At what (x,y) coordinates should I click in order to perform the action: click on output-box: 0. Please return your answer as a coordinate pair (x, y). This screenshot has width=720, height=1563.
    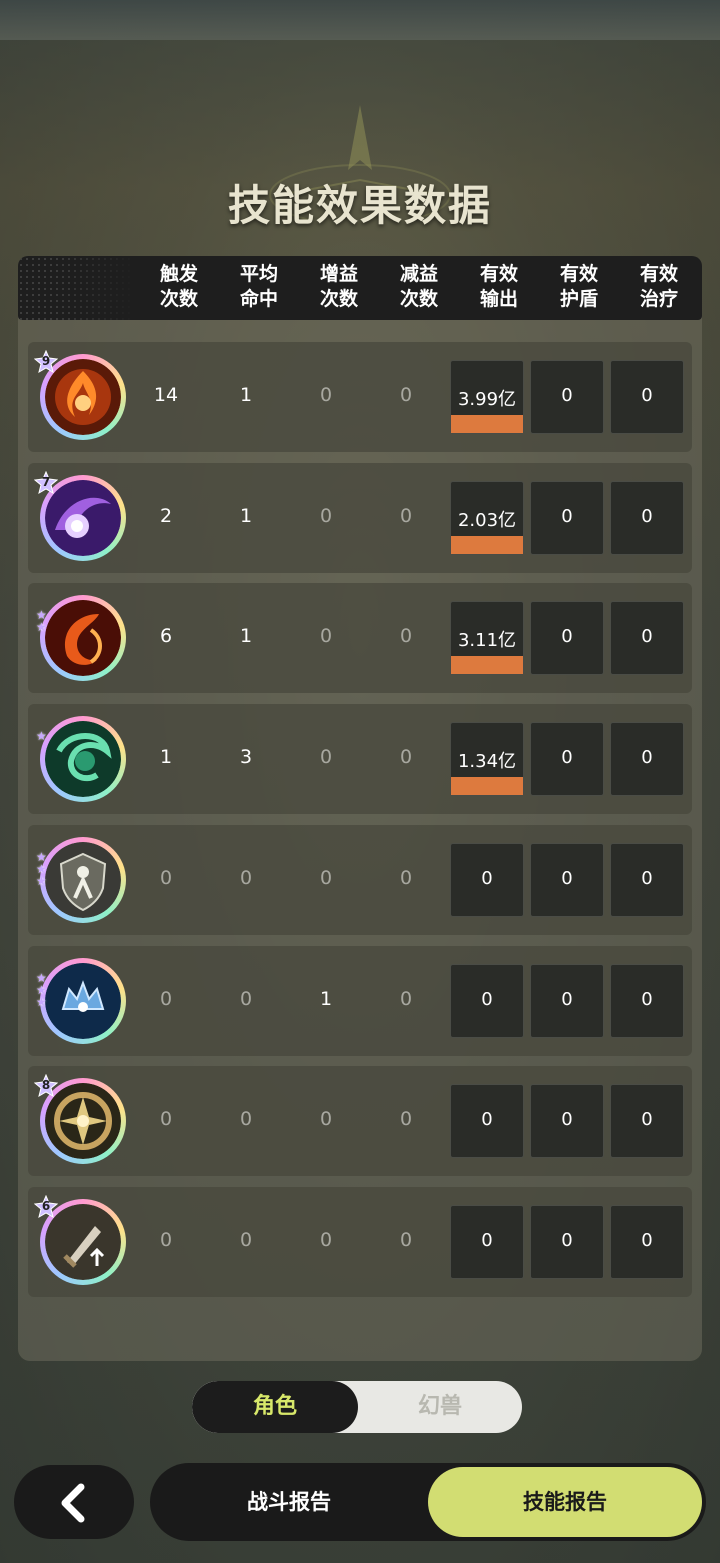
    Looking at the image, I should click on (487, 1121).